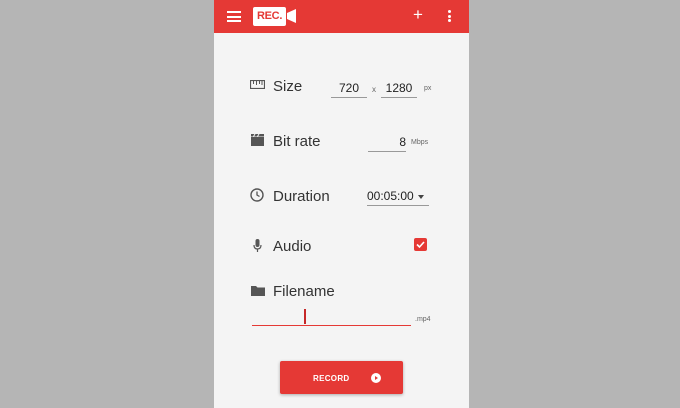 The height and width of the screenshot is (408, 680). I want to click on record-button-label: RECORD, so click(331, 378).